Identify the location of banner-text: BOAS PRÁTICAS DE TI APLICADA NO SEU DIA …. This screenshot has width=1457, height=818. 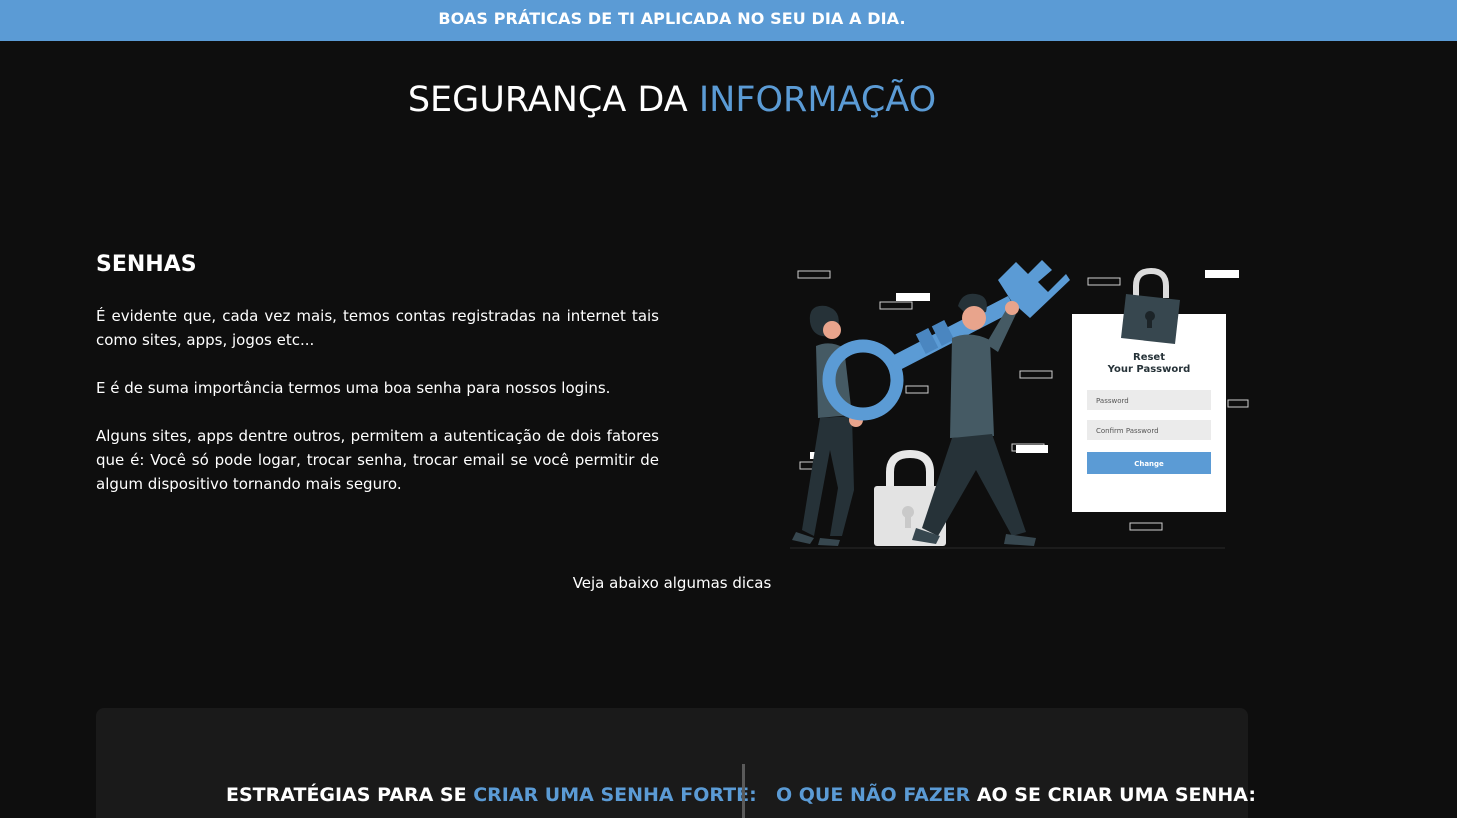
(672, 18).